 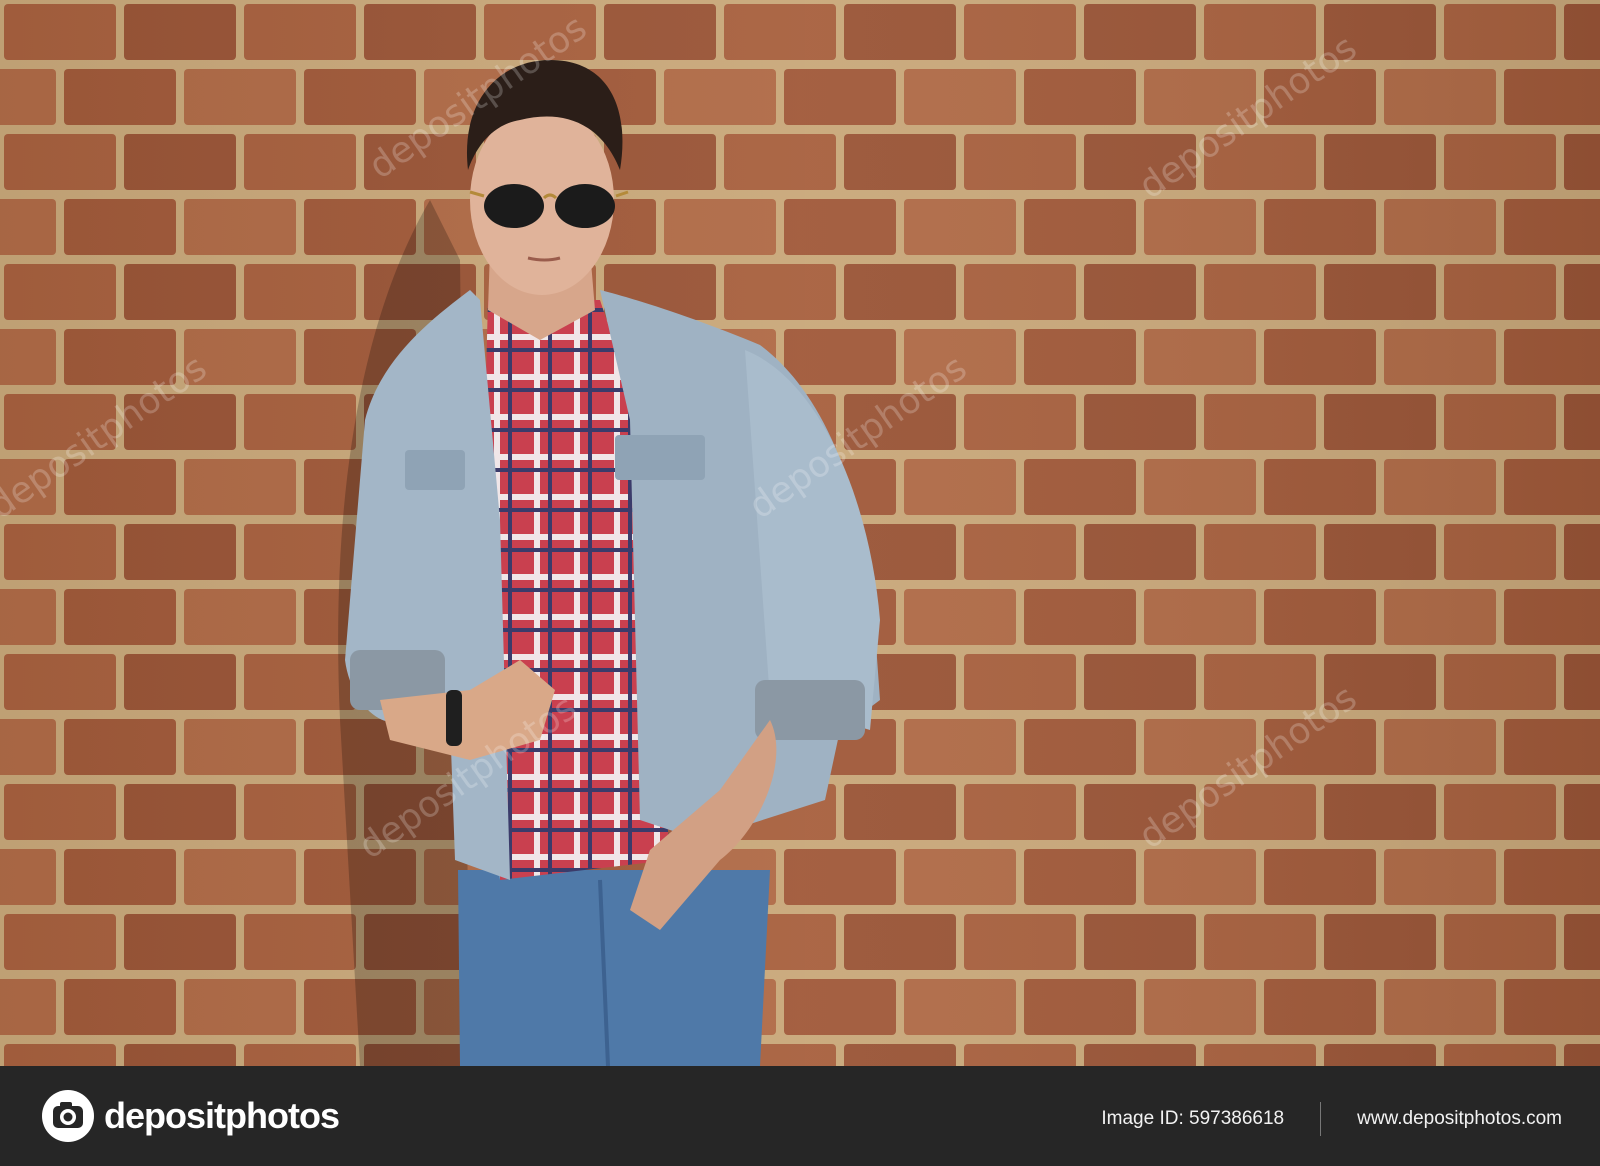 I want to click on meta-divider, so click(x=1321, y=1119).